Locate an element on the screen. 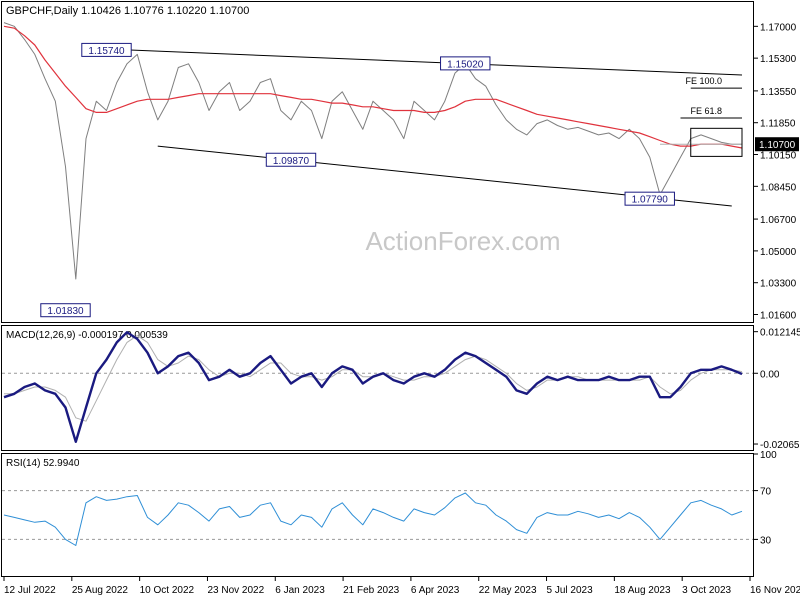 This screenshot has height=600, width=800. price-annotation-label: 1.09870 is located at coordinates (291, 161).